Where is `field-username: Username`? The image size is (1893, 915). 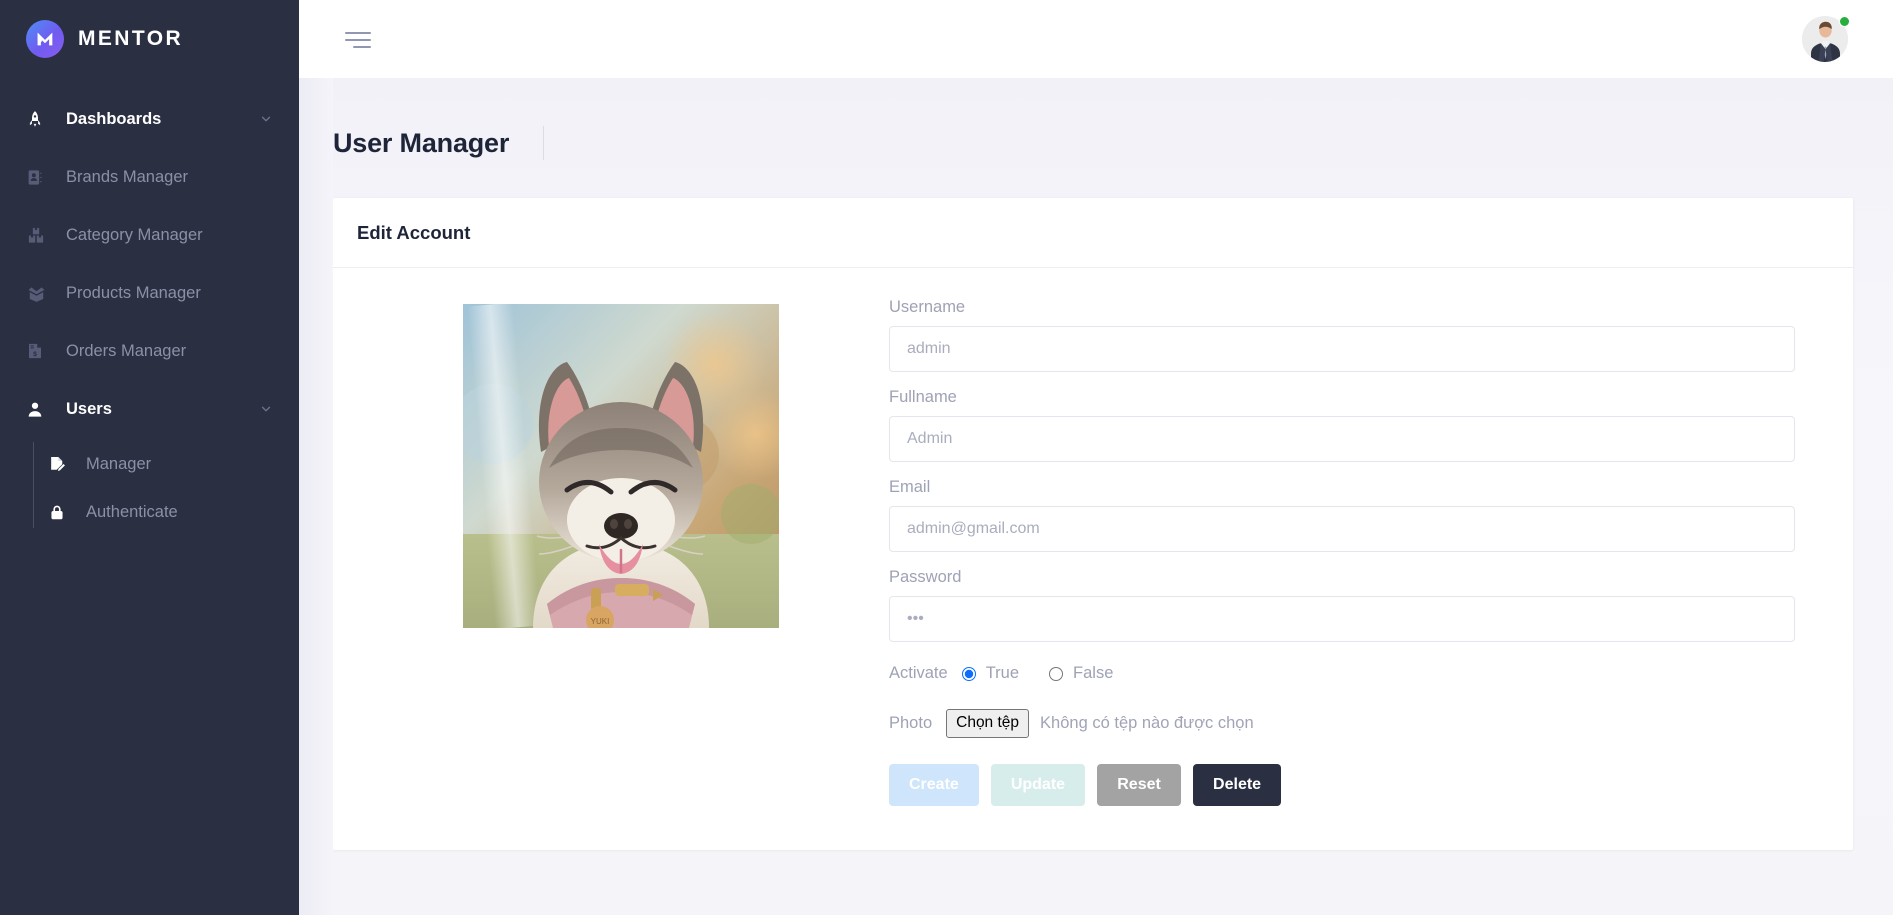
field-username: Username is located at coordinates (1342, 335).